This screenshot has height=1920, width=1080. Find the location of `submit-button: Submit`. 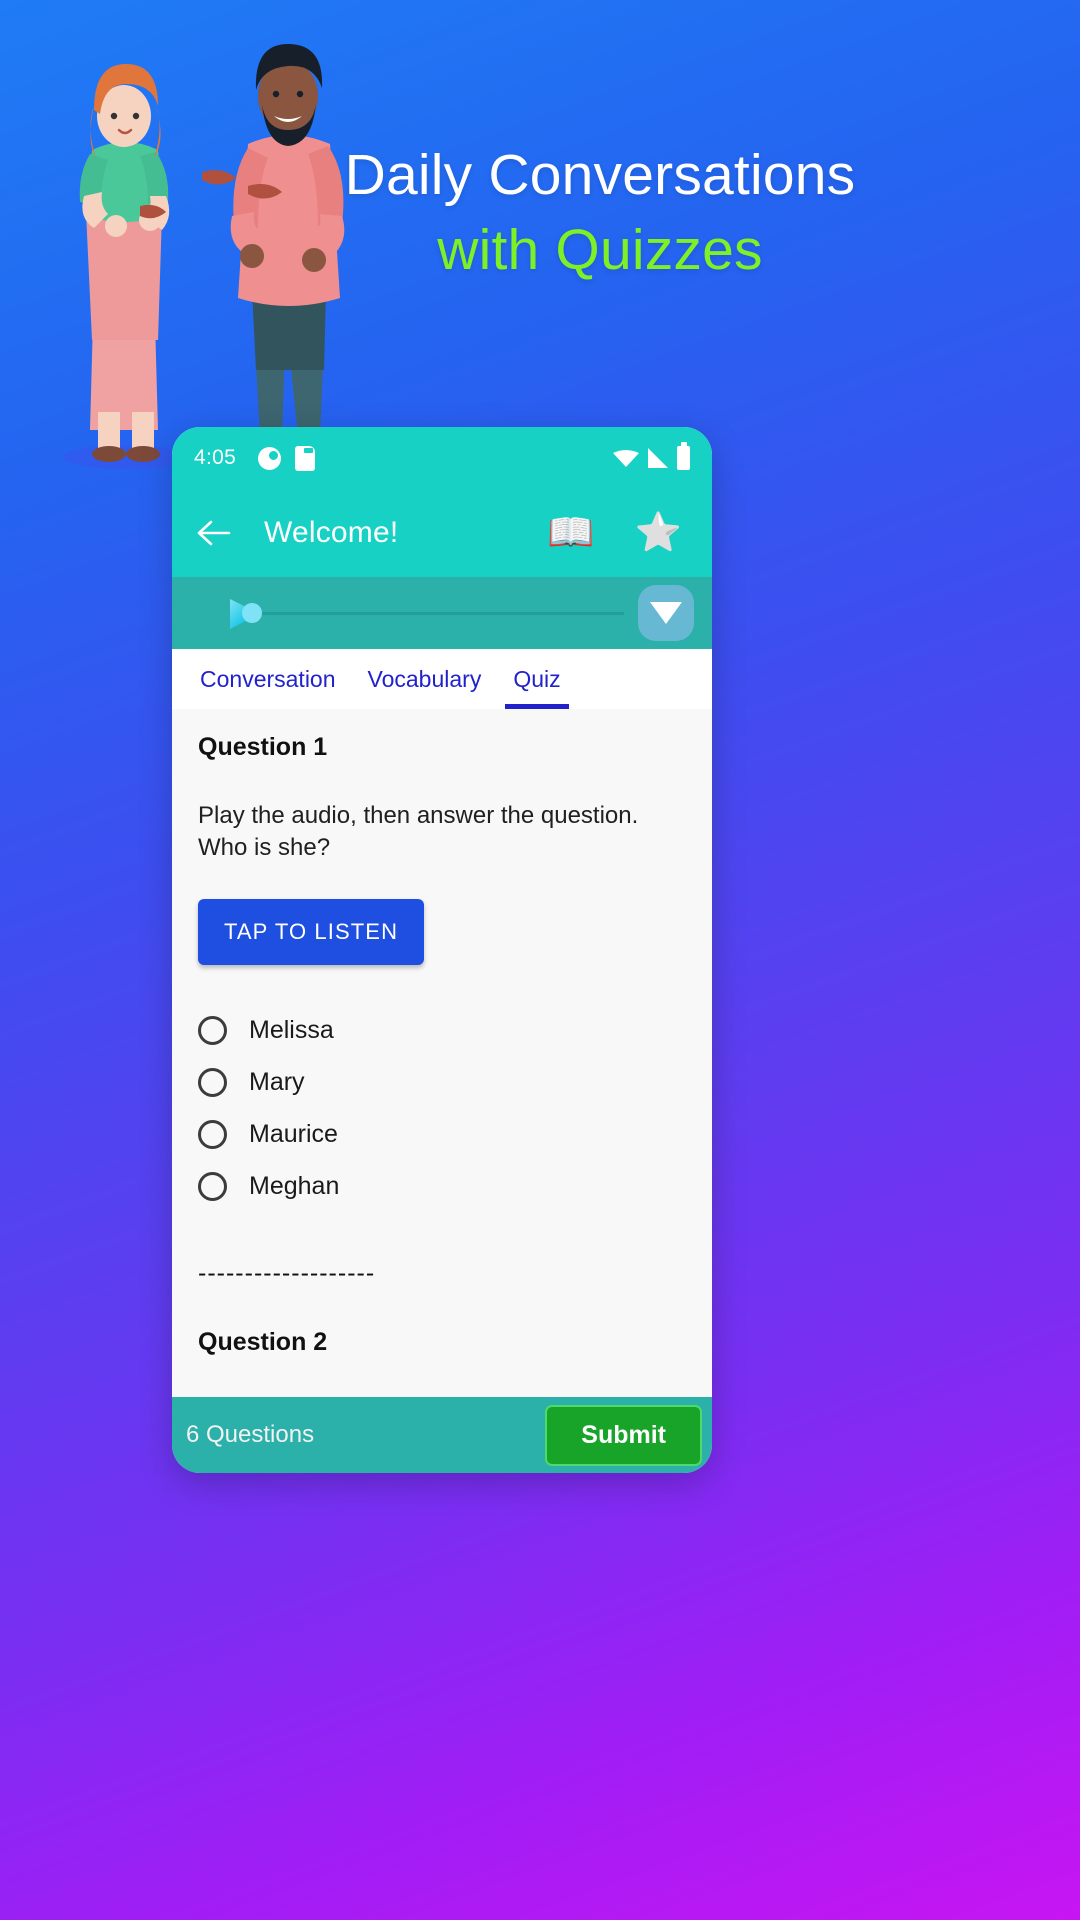

submit-button: Submit is located at coordinates (623, 1435).